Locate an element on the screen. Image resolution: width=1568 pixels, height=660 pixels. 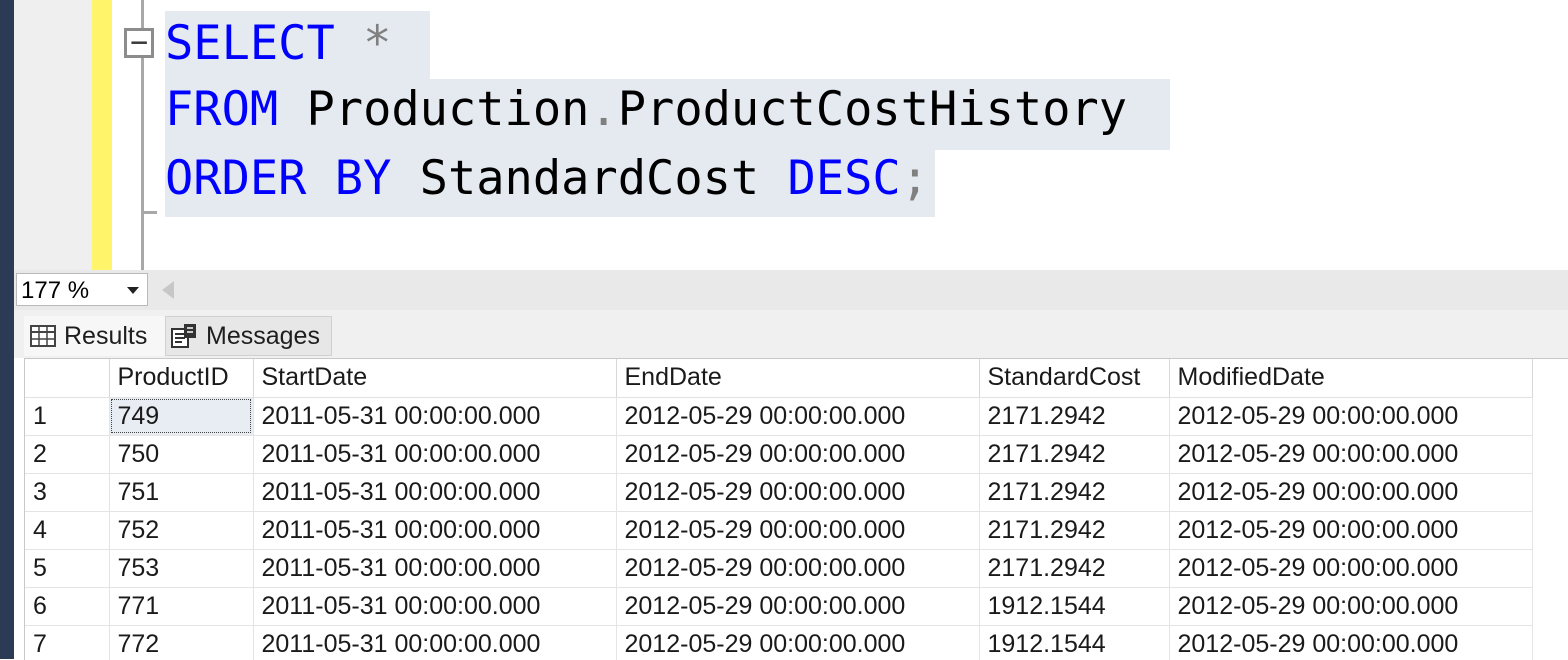
grid-header-modifieddate: ModifiedDate is located at coordinates (1351, 378).